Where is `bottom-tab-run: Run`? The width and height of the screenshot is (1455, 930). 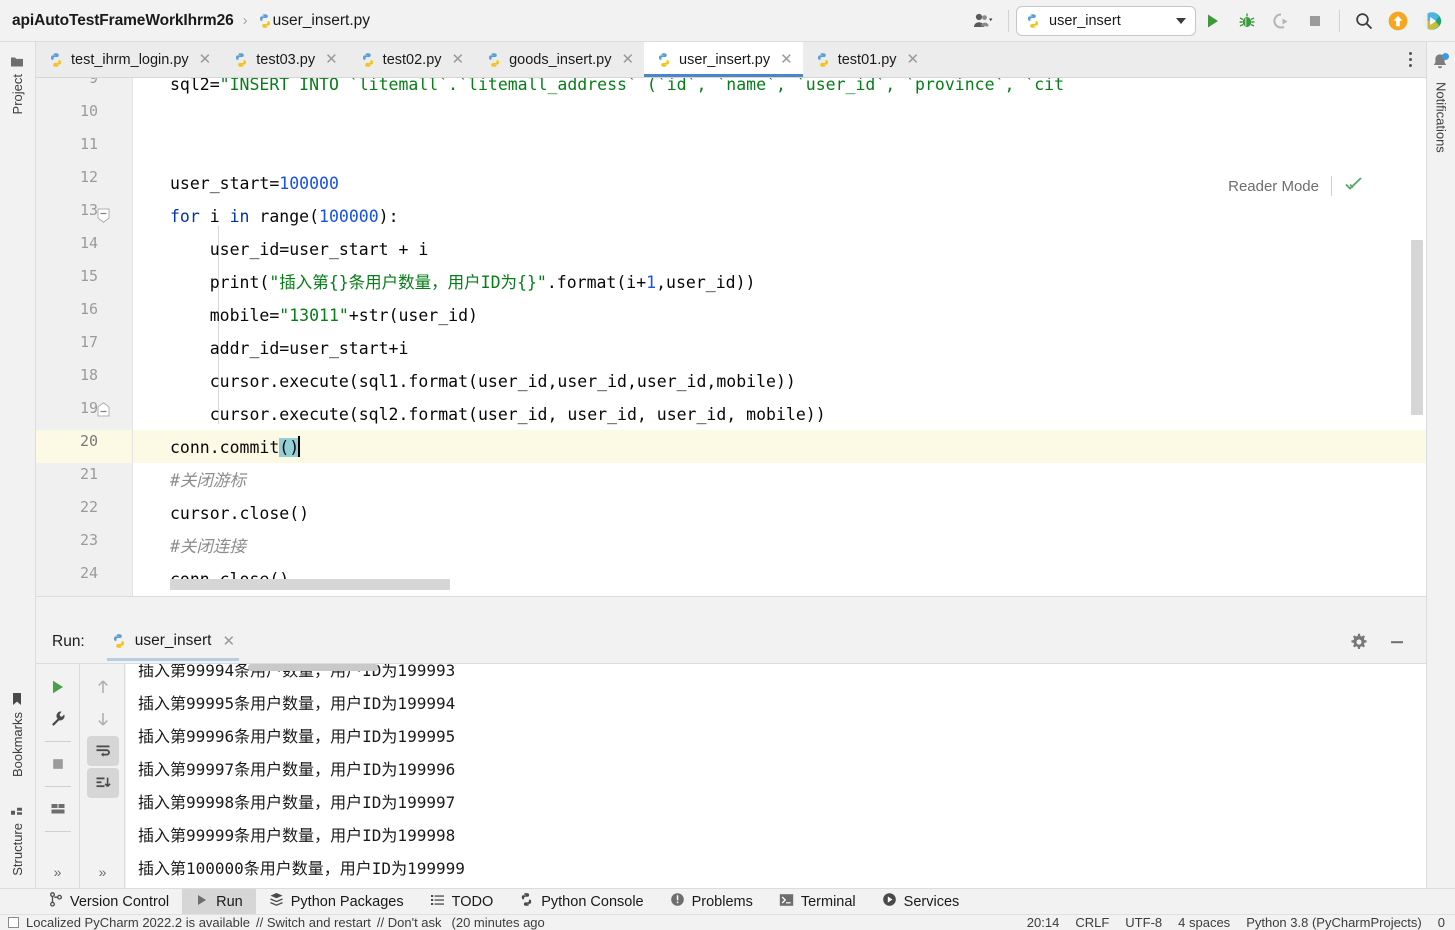
bottom-tab-run: Run is located at coordinates (219, 901).